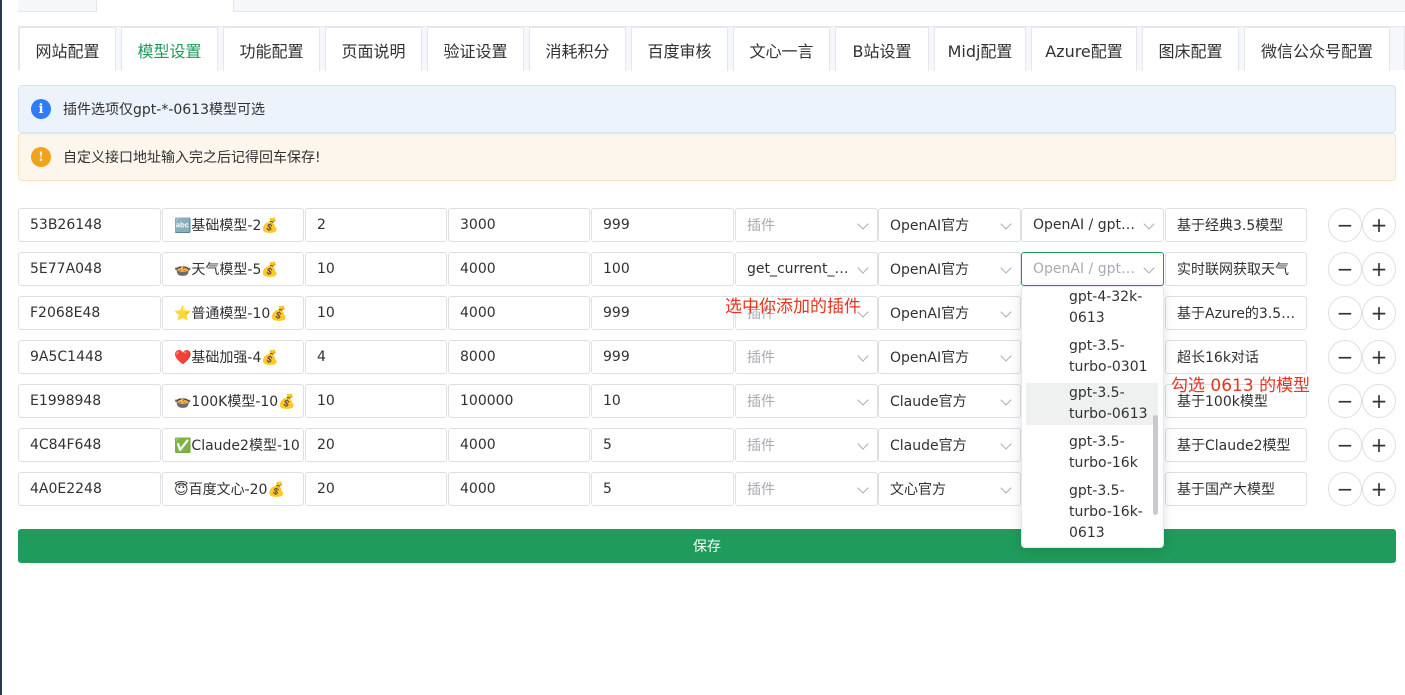 This screenshot has width=1405, height=695. What do you see at coordinates (1097, 491) in the screenshot?
I see `option-text: gpt-3.5-` at bounding box center [1097, 491].